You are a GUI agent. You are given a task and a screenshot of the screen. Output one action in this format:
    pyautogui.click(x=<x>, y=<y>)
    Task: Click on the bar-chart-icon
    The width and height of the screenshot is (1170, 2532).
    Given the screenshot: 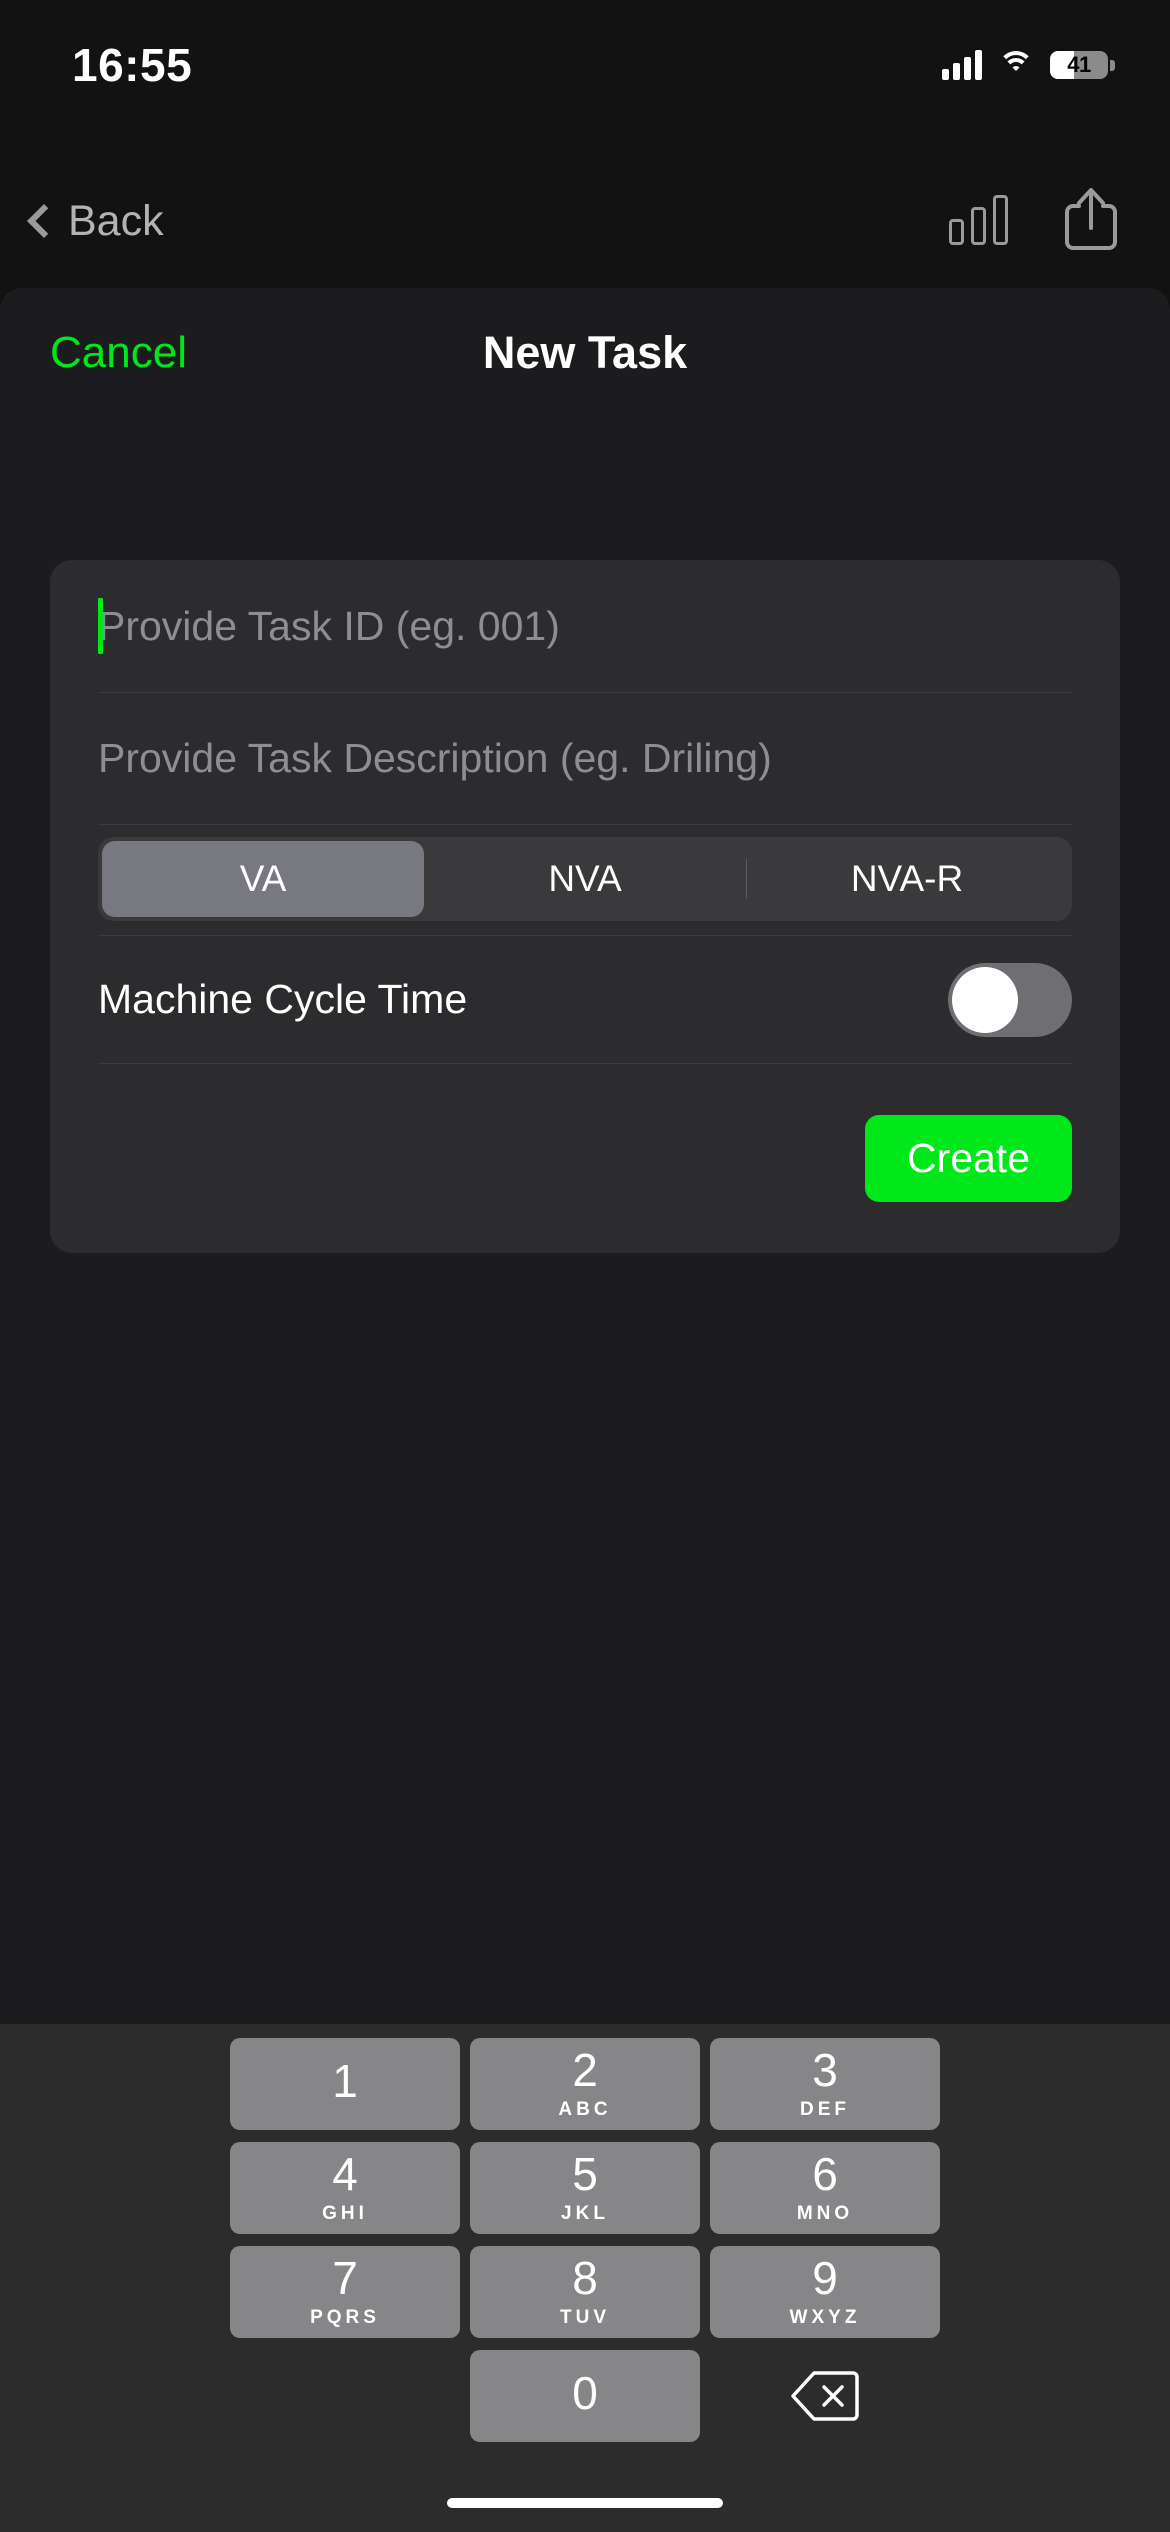 What is the action you would take?
    pyautogui.click(x=978, y=220)
    